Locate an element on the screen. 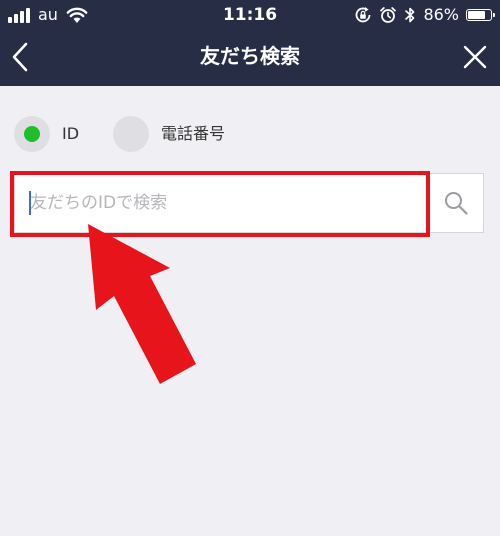 Image resolution: width=500 pixels, height=536 pixels. status-bar-right: 86% is located at coordinates (424, 15).